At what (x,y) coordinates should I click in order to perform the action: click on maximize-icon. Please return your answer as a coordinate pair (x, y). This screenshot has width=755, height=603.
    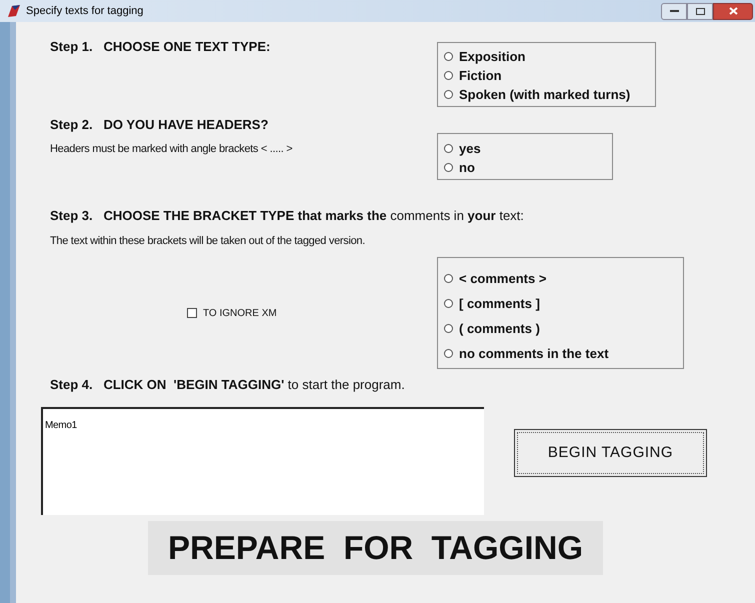
    Looking at the image, I should click on (700, 11).